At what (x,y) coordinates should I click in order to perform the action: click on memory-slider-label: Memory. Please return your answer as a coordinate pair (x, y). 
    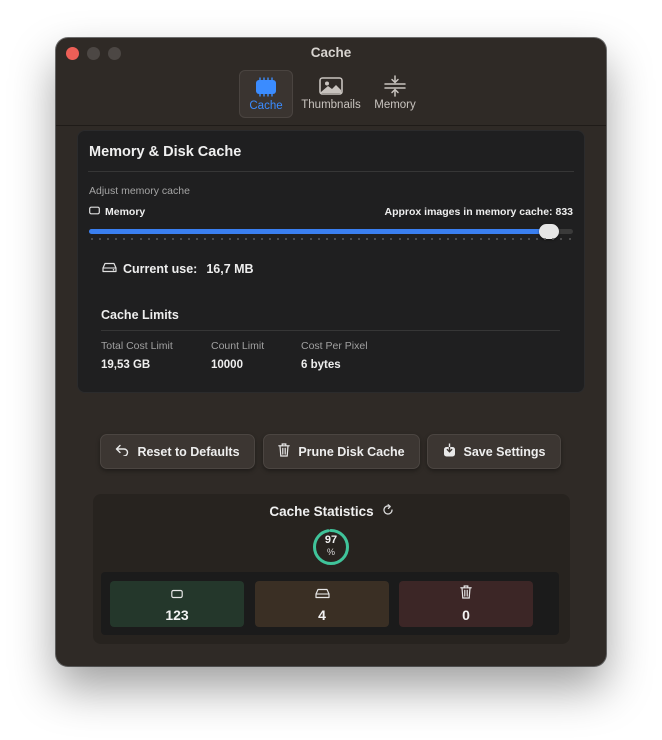
    Looking at the image, I should click on (125, 212).